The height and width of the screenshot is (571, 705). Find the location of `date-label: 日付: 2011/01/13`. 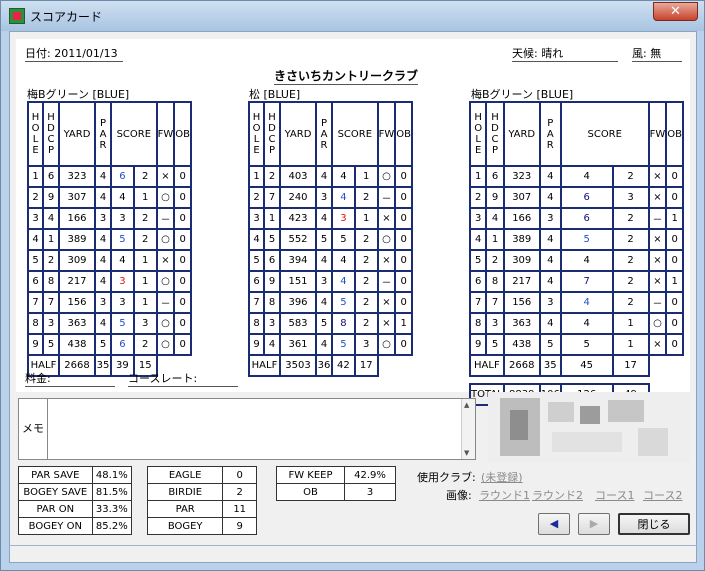

date-label: 日付: 2011/01/13 is located at coordinates (74, 53).